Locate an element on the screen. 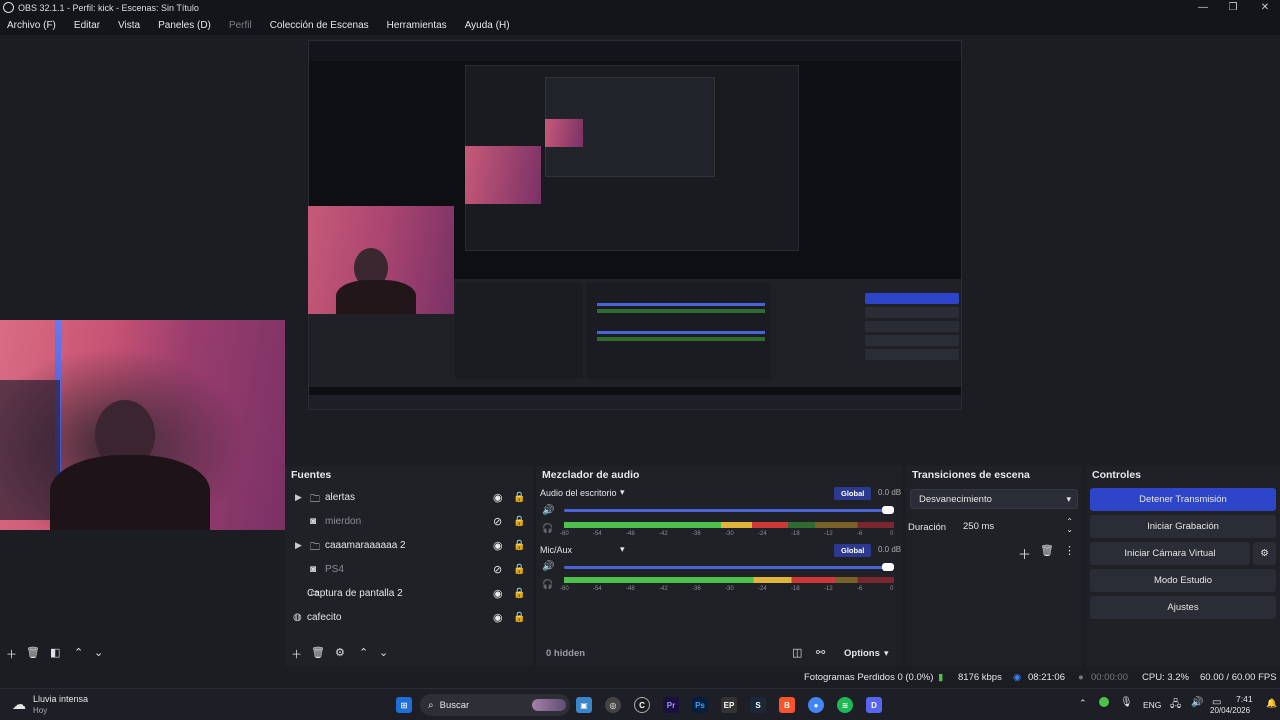  cloud-rain-icon: ☁ is located at coordinates (19, 704).